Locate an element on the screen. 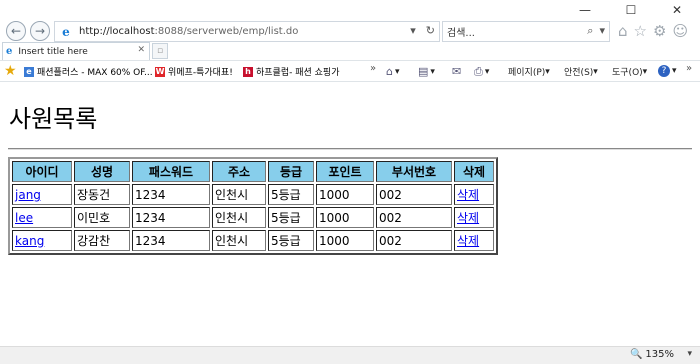 The image size is (700, 364). home-command: ⌂ ▾ is located at coordinates (393, 71).